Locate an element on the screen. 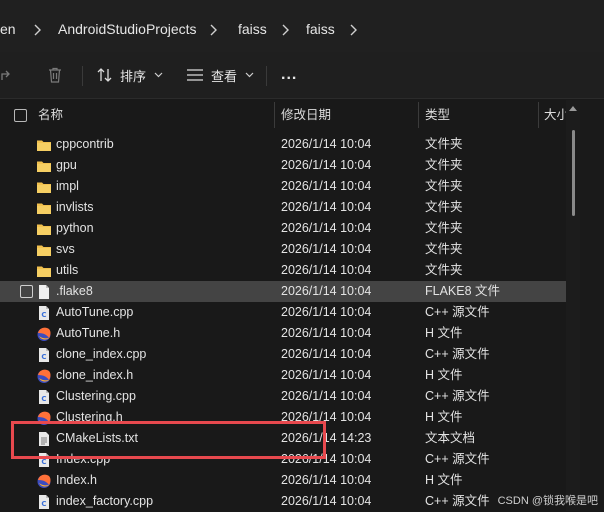 The height and width of the screenshot is (512, 604). column-header-size: 大小 is located at coordinates (555, 115).